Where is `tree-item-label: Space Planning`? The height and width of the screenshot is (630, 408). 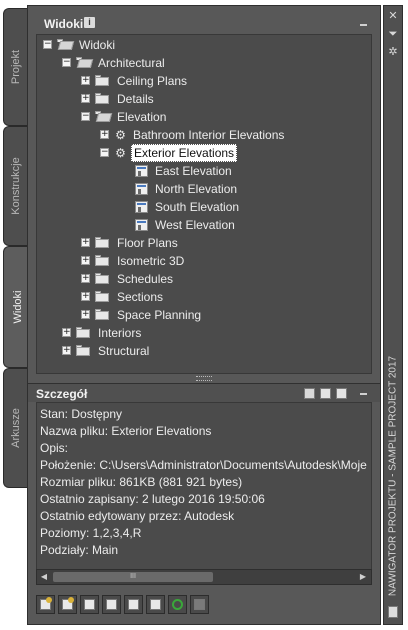 tree-item-label: Space Planning is located at coordinates (159, 315).